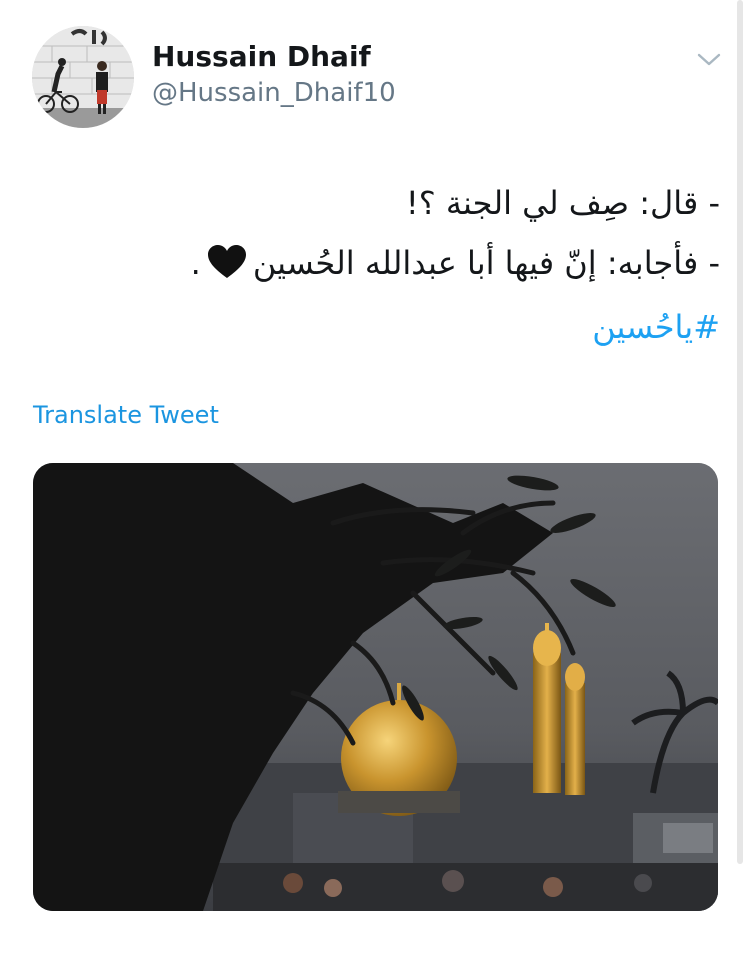  What do you see at coordinates (227, 266) in the screenshot?
I see `black-heart-icon` at bounding box center [227, 266].